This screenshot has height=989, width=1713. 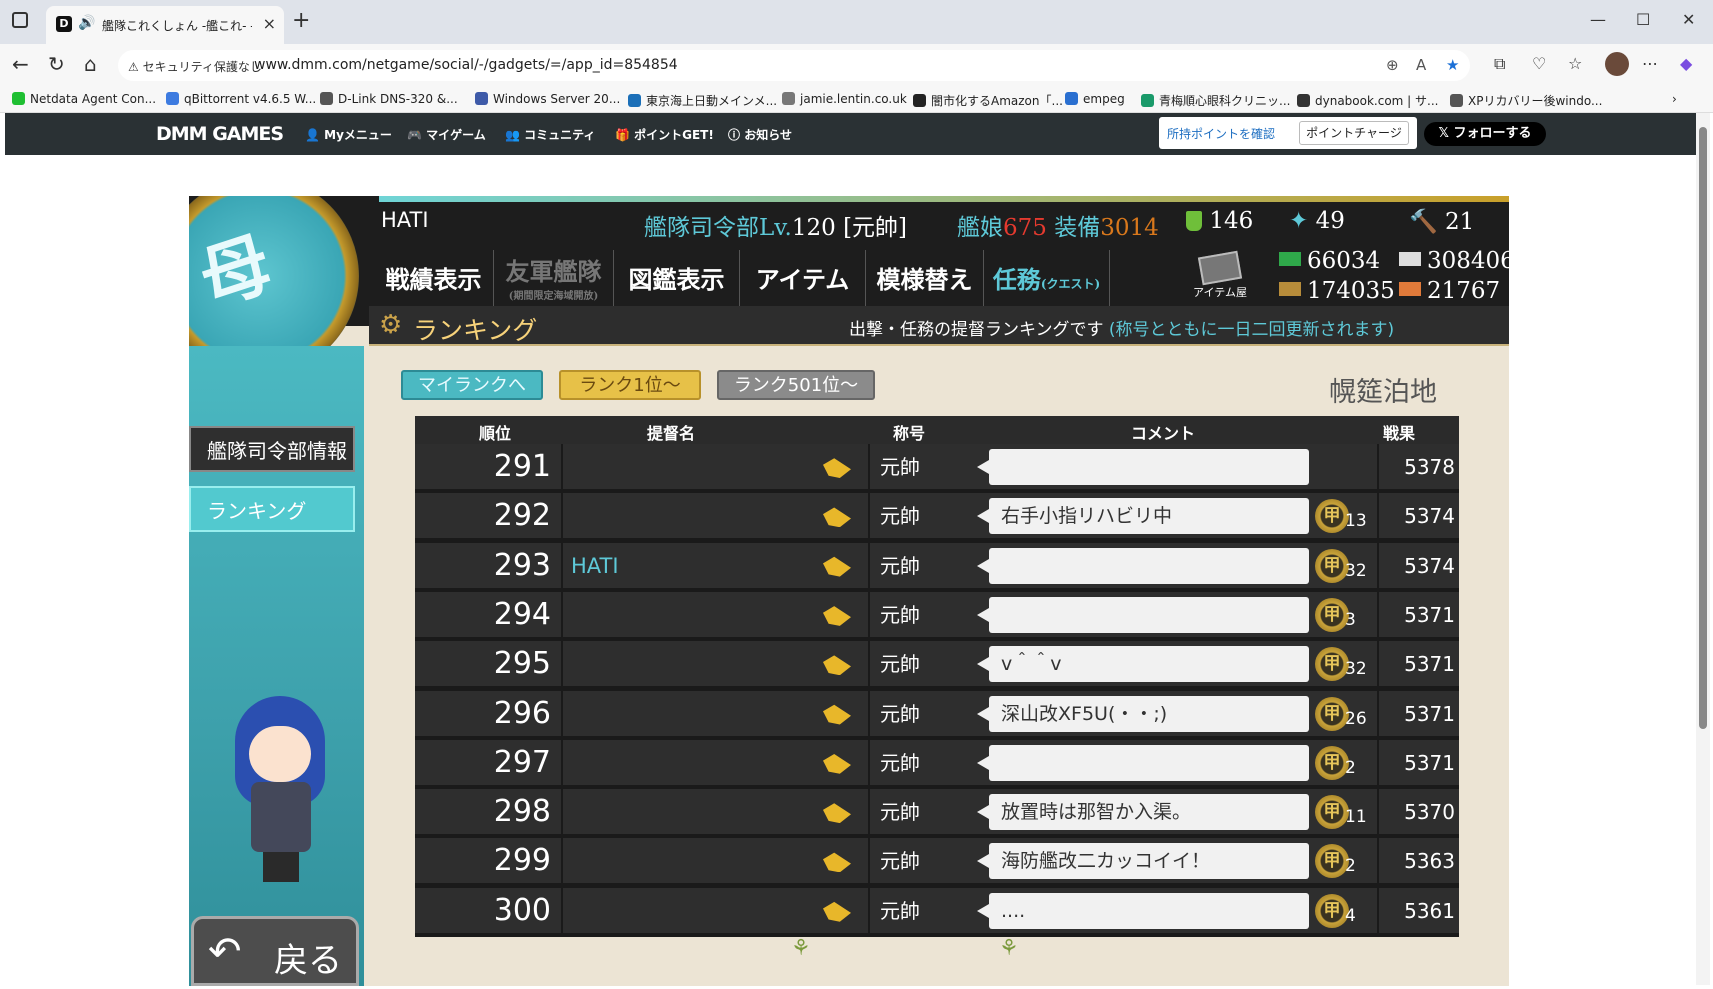 What do you see at coordinates (220, 134) in the screenshot?
I see `dmm-logo: DMM GAMES` at bounding box center [220, 134].